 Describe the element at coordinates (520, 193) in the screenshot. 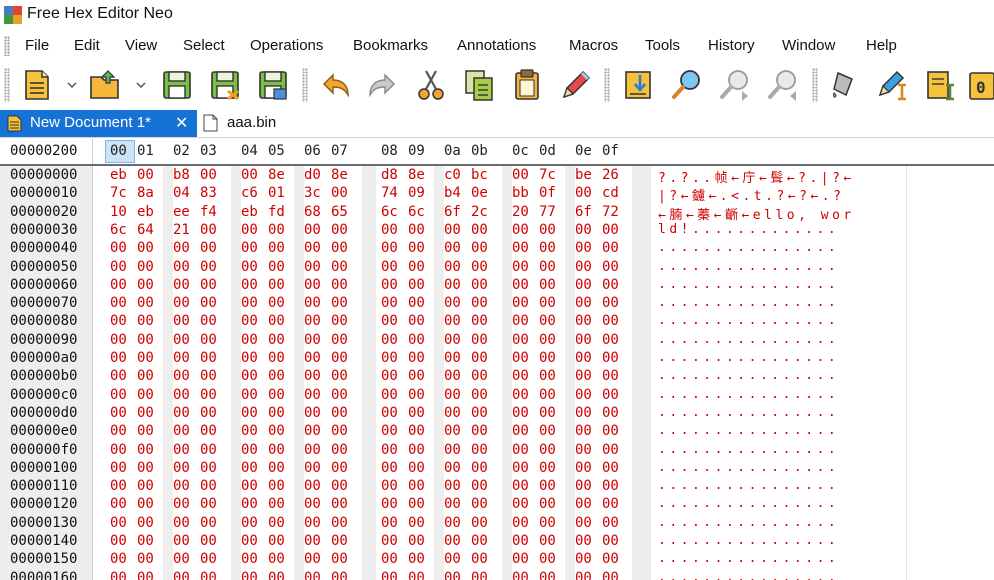

I see `hex-byte: bb` at that location.